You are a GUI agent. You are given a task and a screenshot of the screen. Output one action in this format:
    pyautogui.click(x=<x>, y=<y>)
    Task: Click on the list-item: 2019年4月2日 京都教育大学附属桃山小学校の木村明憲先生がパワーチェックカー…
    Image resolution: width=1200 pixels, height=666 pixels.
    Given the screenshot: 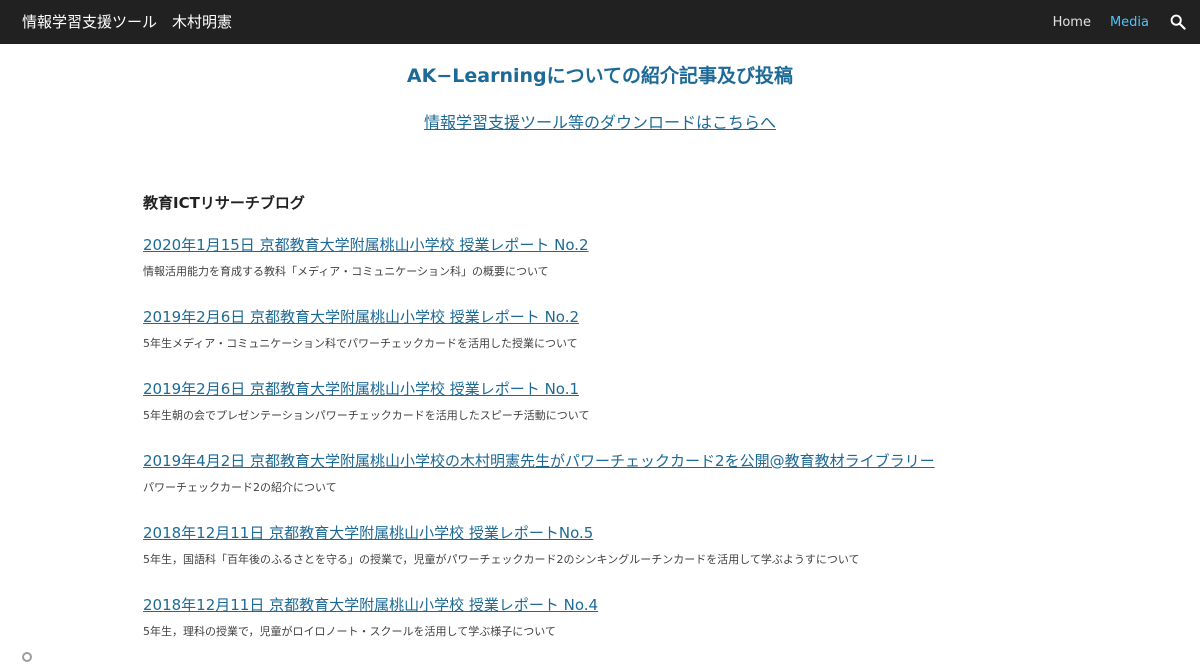 What is the action you would take?
    pyautogui.click(x=643, y=486)
    